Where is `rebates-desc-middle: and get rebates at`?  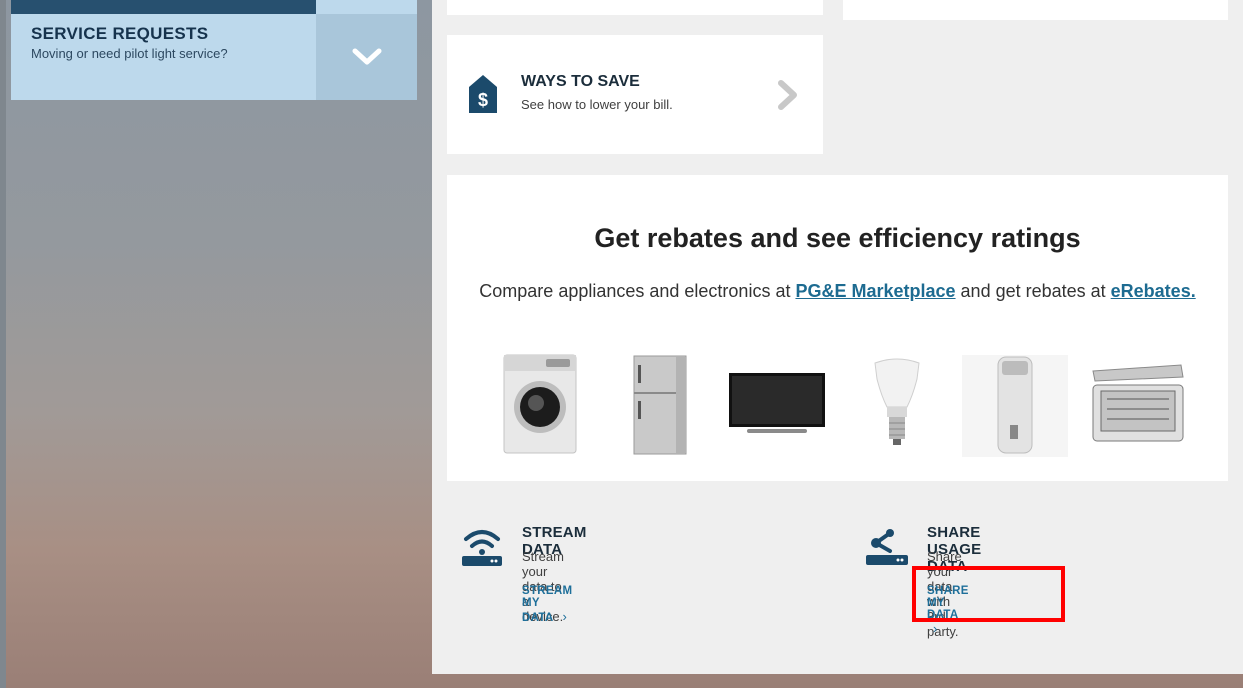 rebates-desc-middle: and get rebates at is located at coordinates (1033, 291).